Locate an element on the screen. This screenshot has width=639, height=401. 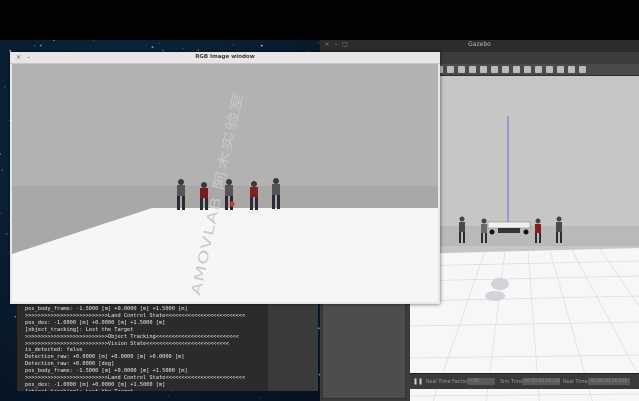
gazebo-title: Gazebo is located at coordinates (479, 44).